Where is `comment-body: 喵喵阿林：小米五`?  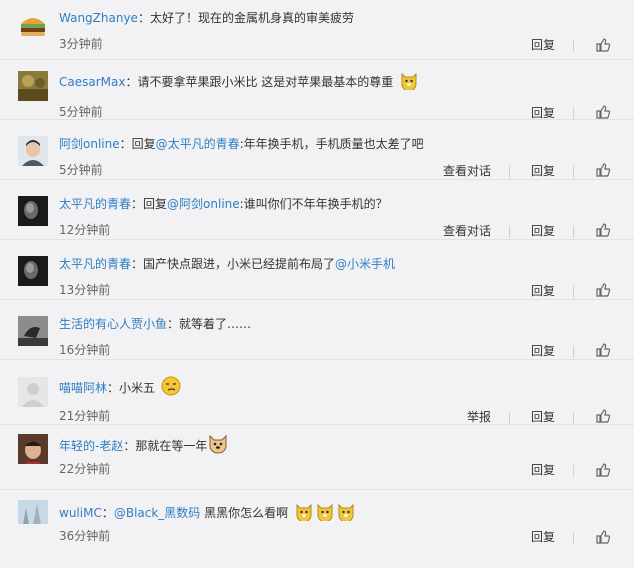 comment-body: 喵喵阿林：小米五 is located at coordinates (120, 388).